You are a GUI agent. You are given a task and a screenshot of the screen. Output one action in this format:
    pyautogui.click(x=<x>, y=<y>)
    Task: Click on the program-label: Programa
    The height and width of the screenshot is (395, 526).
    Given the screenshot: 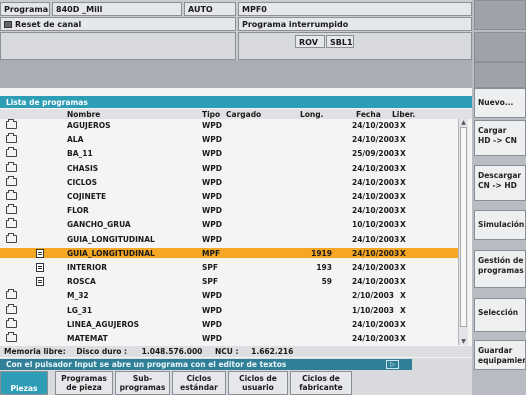 What is the action you would take?
    pyautogui.click(x=25, y=9)
    